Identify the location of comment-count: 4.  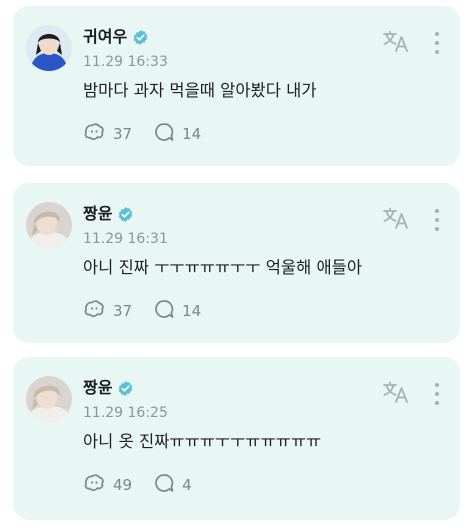
(187, 485).